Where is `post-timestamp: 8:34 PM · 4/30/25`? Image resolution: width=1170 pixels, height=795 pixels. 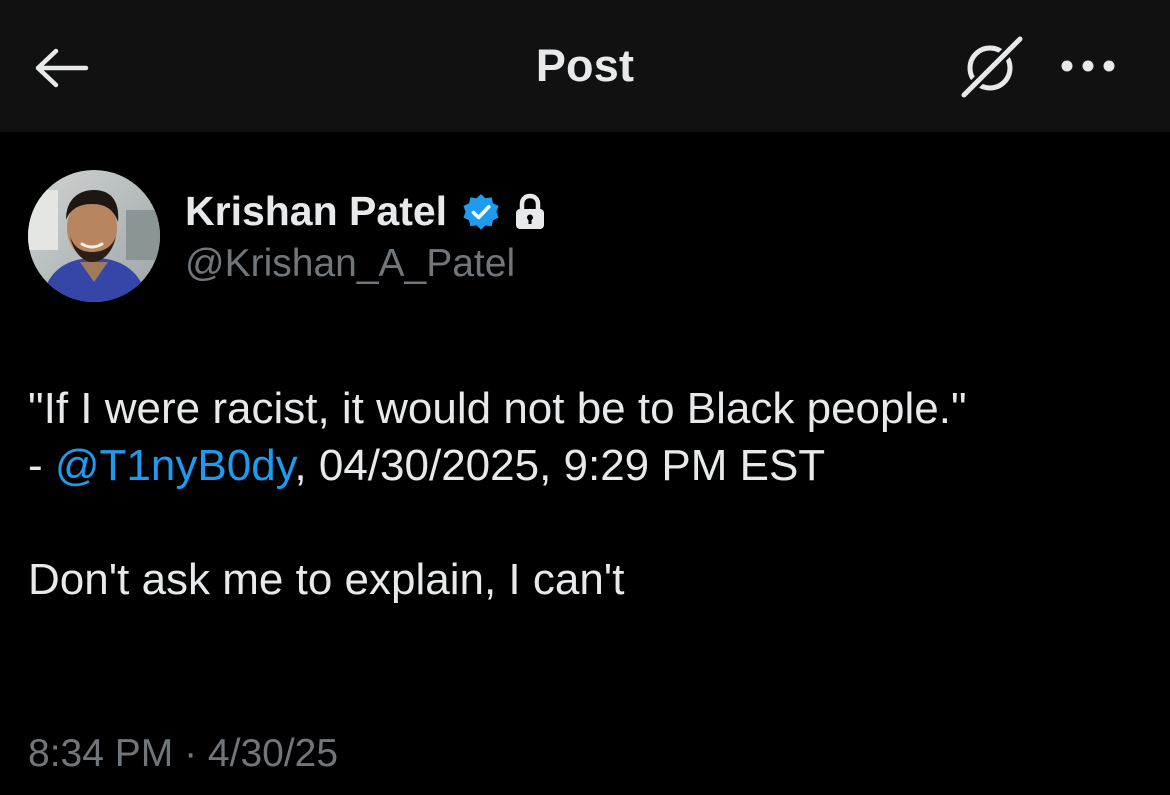
post-timestamp: 8:34 PM · 4/30/25 is located at coordinates (183, 754).